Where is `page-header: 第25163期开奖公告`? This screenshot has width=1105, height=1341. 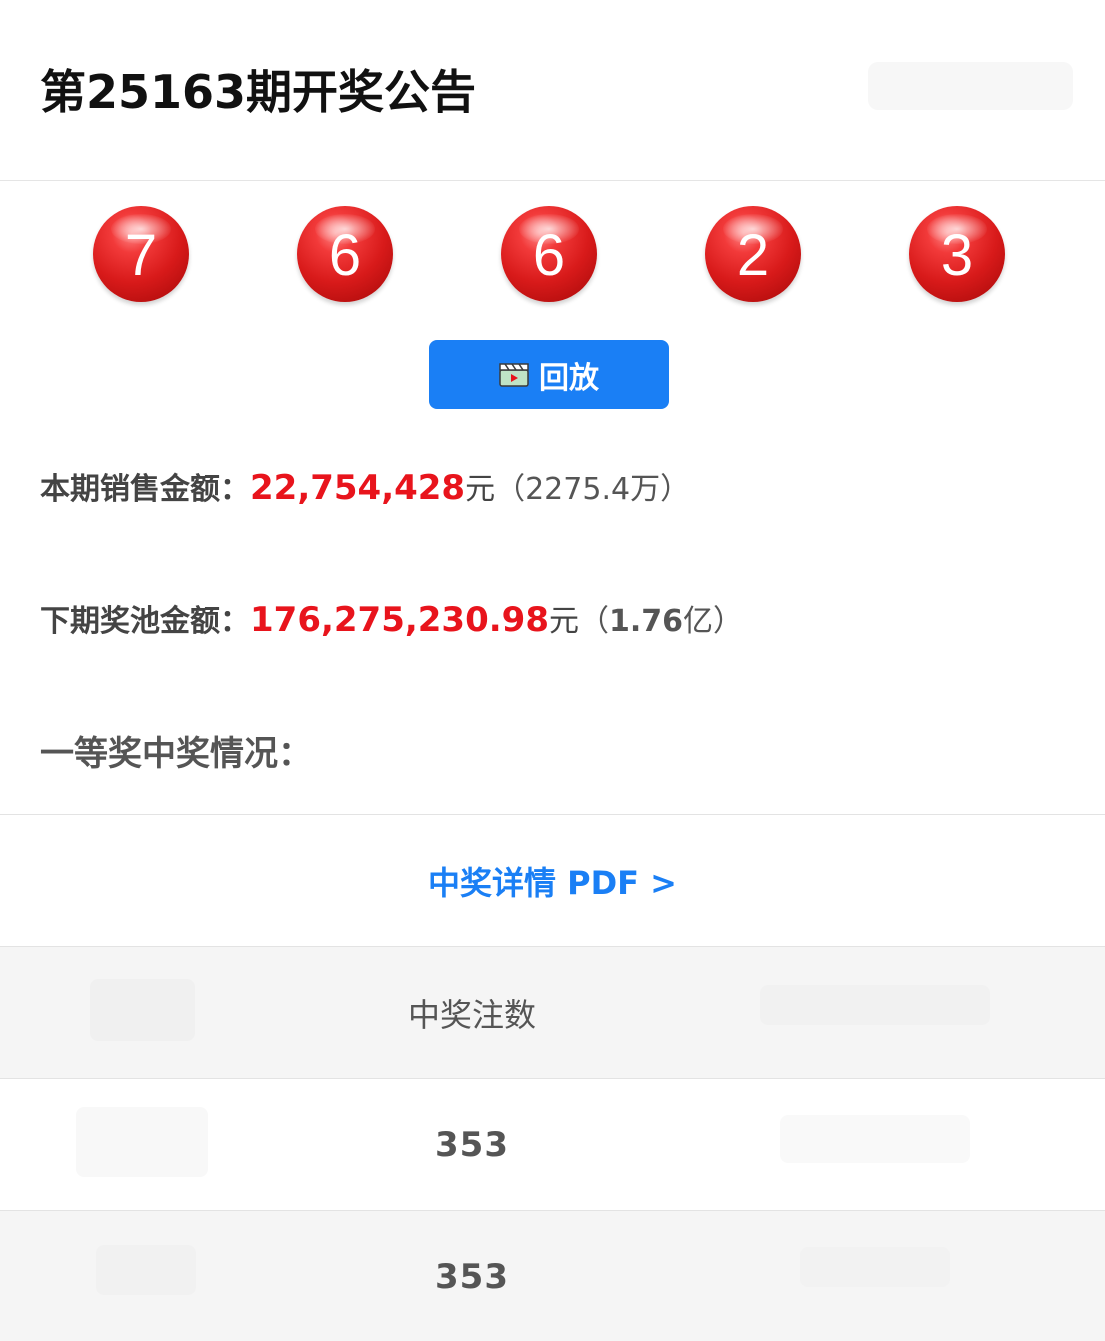 page-header: 第25163期开奖公告 is located at coordinates (552, 90).